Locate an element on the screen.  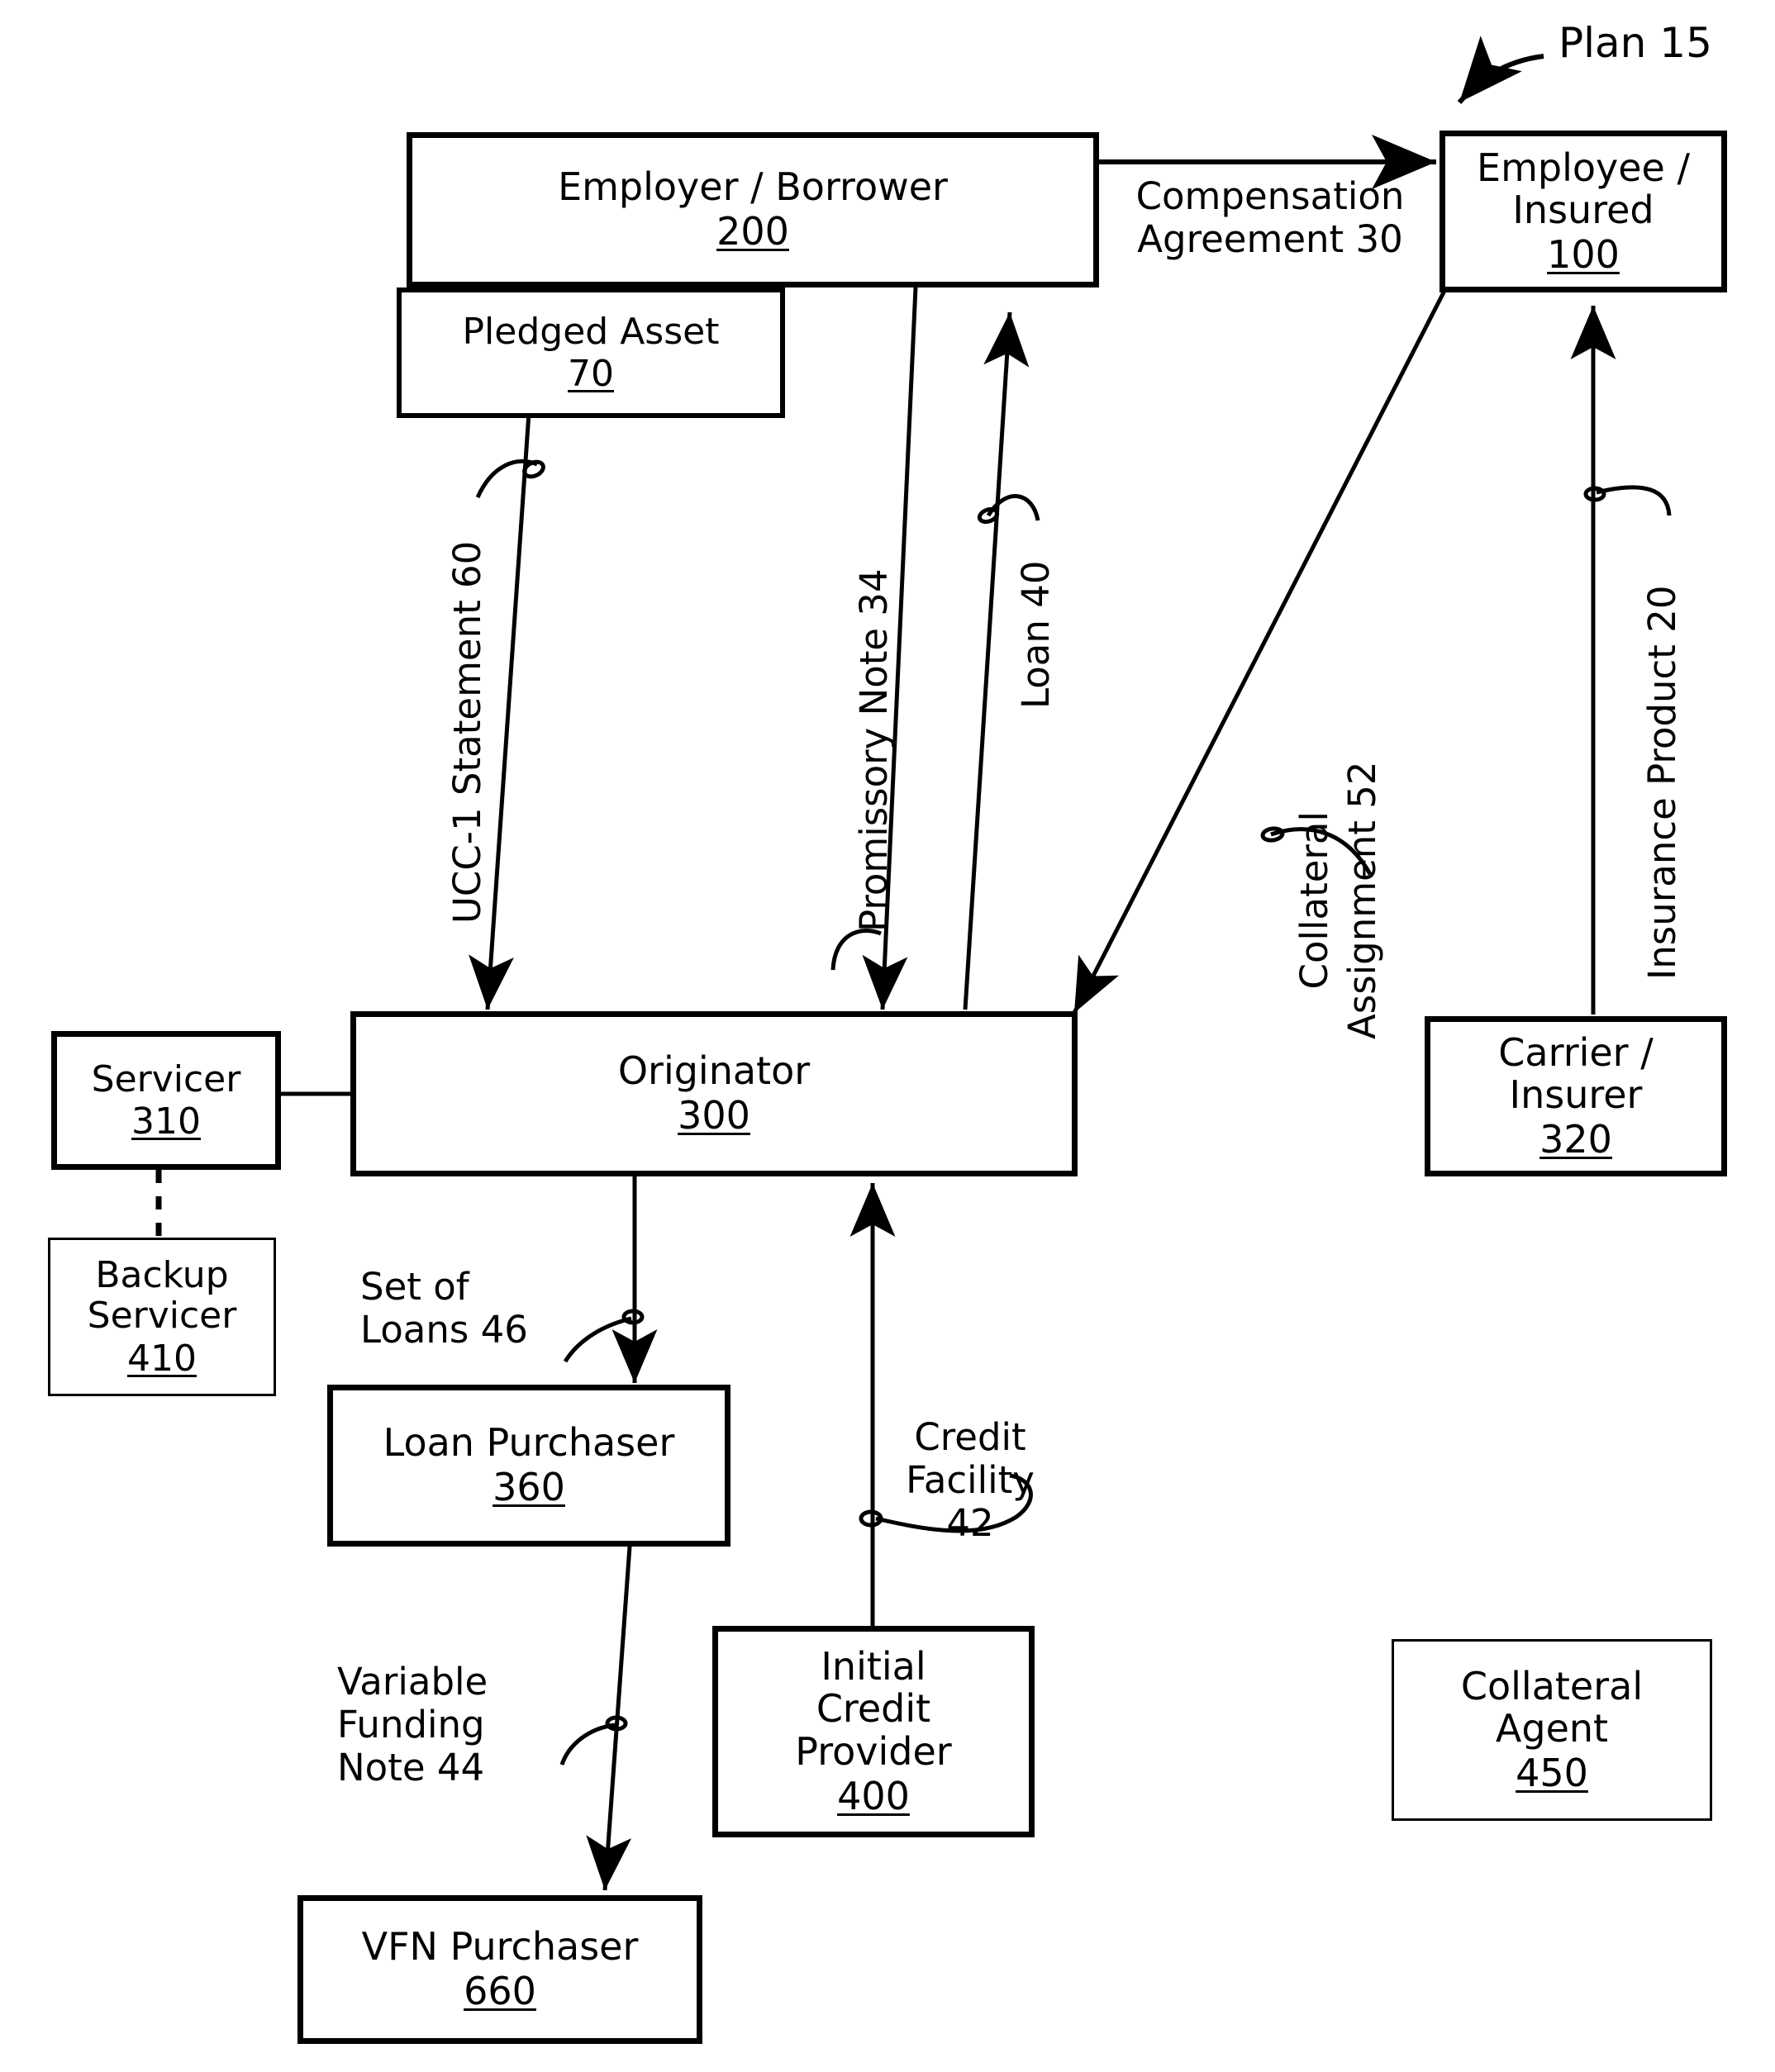
node-backup-servicer-ref: 410 is located at coordinates (162, 1358).